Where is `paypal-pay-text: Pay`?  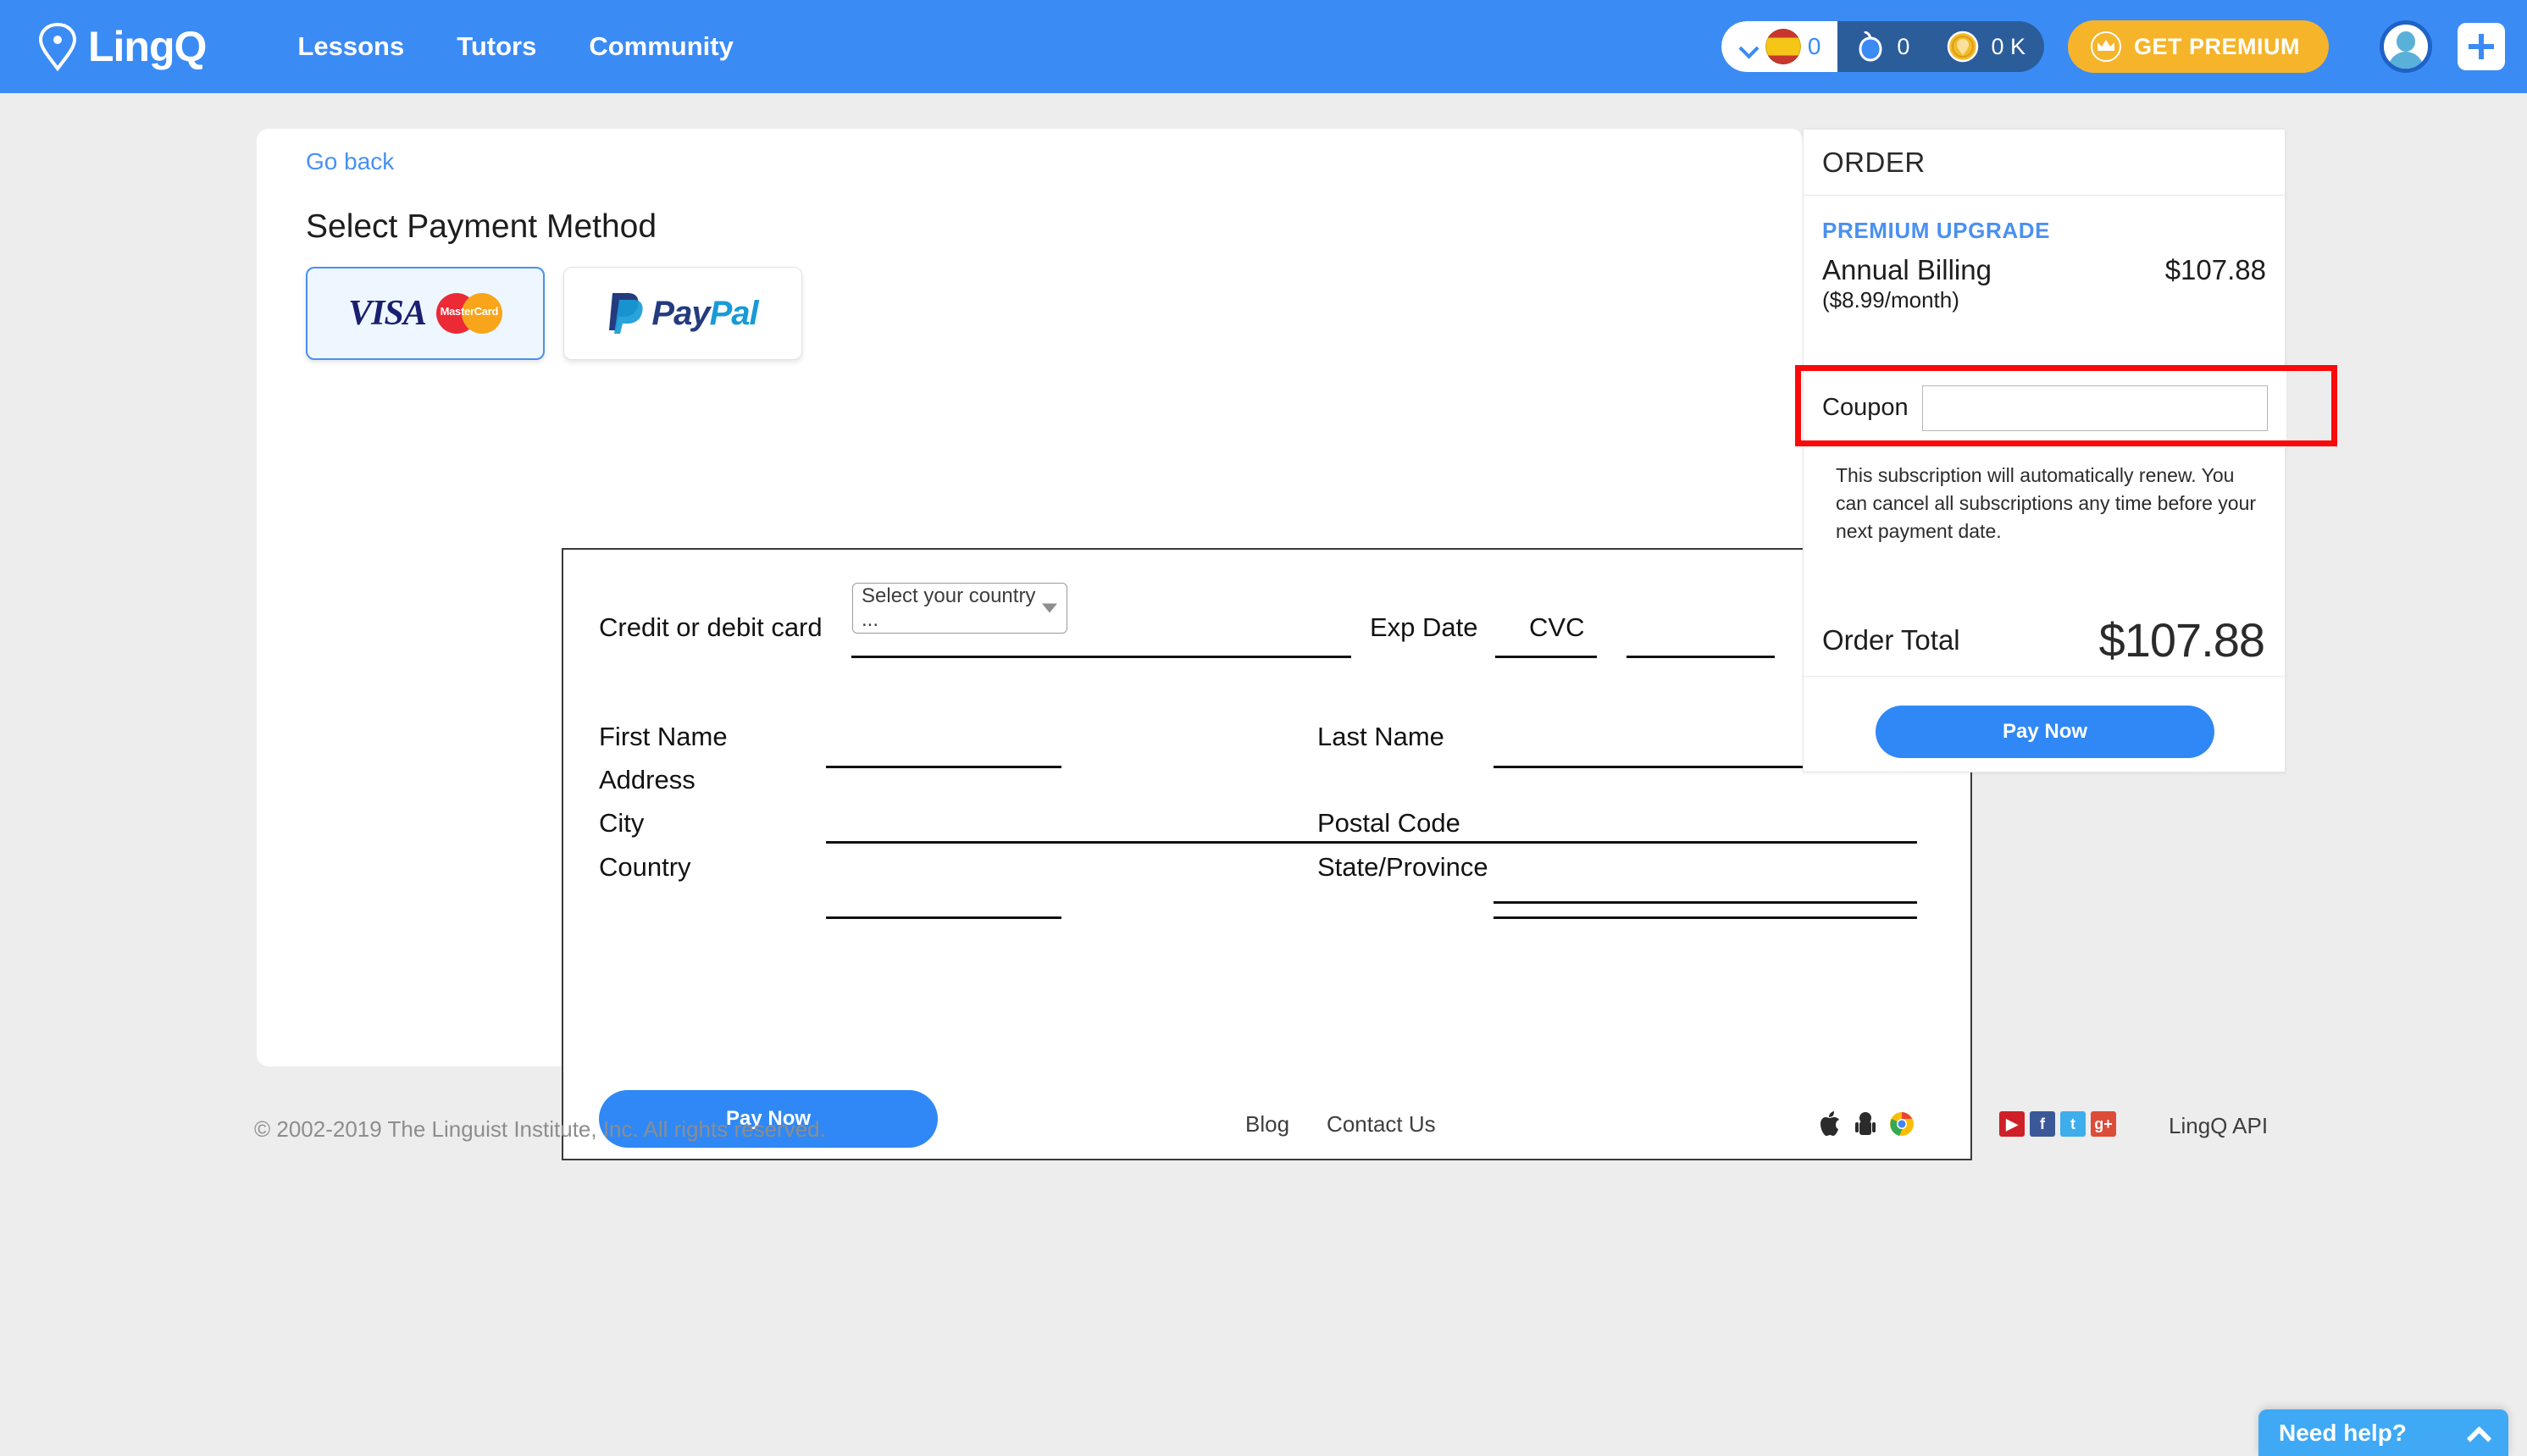 paypal-pay-text: Pay is located at coordinates (680, 313).